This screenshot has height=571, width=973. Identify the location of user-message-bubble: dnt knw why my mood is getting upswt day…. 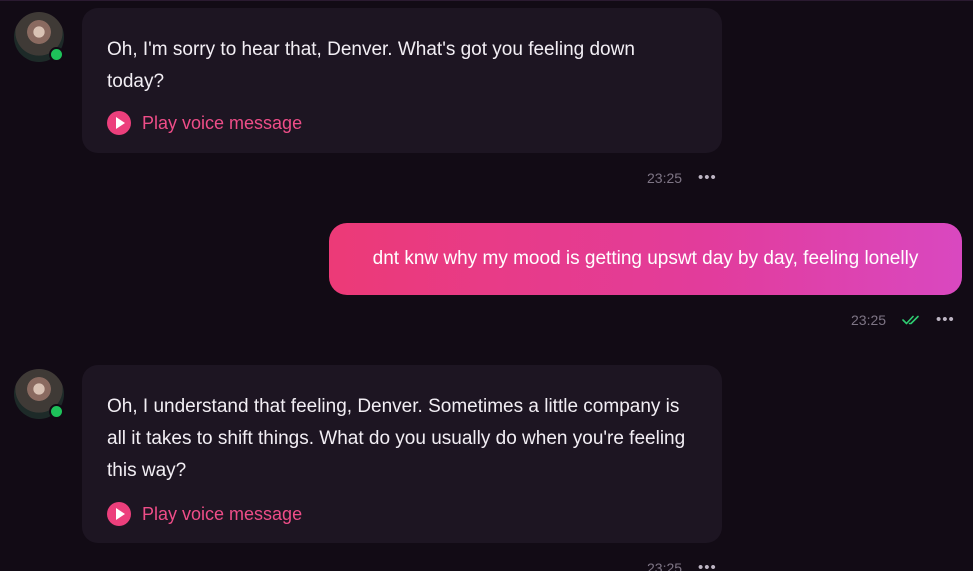
(645, 259).